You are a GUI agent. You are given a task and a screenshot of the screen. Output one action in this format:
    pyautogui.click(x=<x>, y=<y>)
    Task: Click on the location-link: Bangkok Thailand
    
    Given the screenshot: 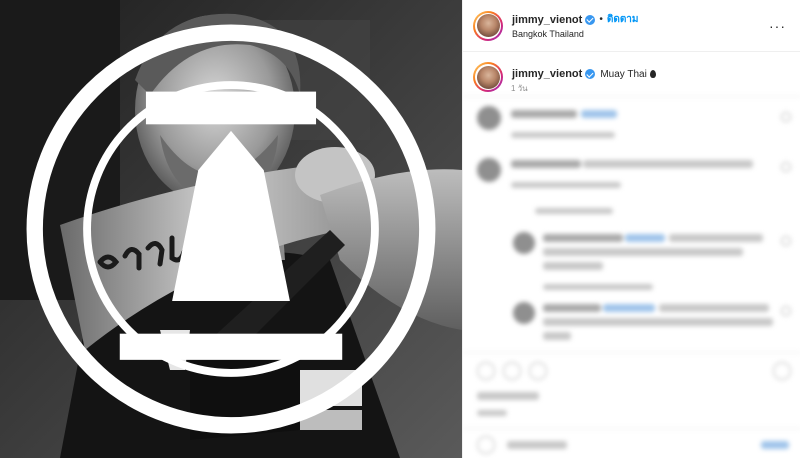 What is the action you would take?
    pyautogui.click(x=575, y=34)
    